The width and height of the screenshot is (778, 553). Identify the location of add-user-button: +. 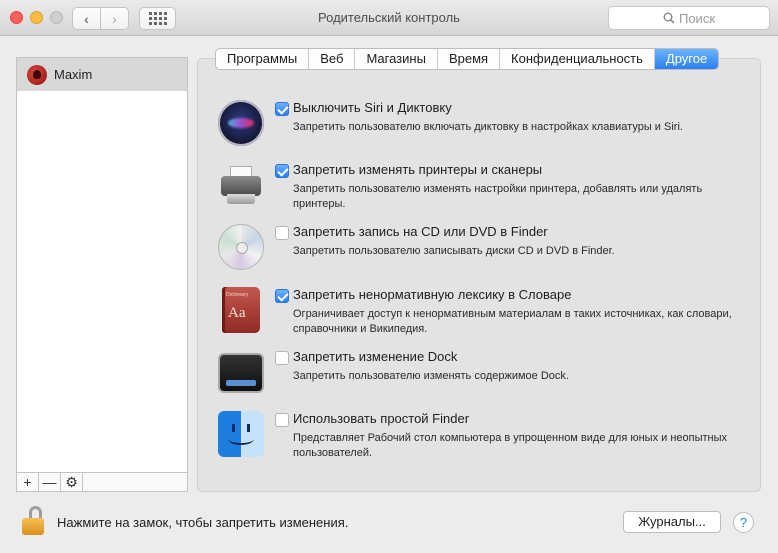
(28, 482).